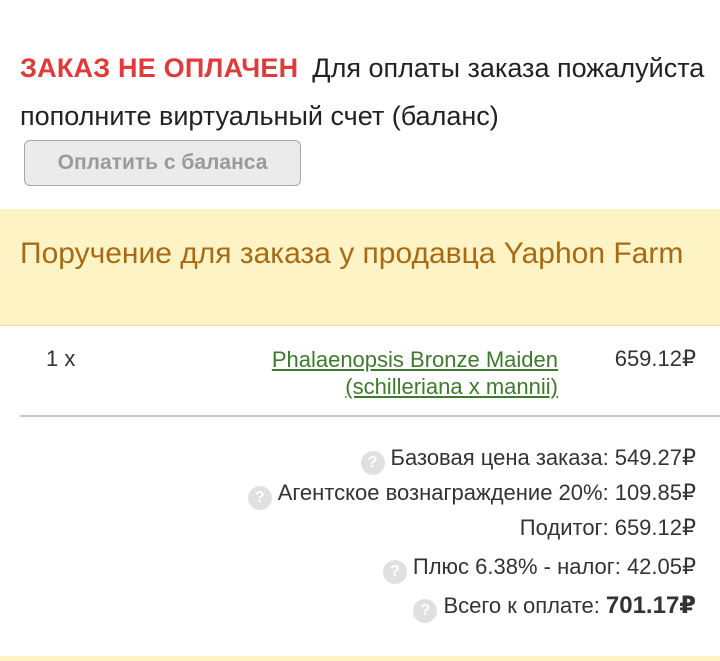 This screenshot has height=661, width=720. What do you see at coordinates (348, 604) in the screenshot?
I see `total-row: ? Всего к оплате: 701.17₽` at bounding box center [348, 604].